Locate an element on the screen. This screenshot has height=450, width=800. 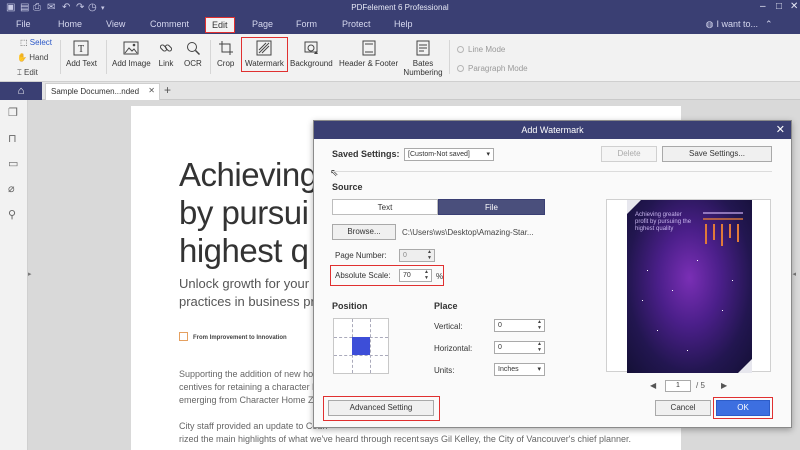
units-dropdown: Inches ▾ is located at coordinates (519, 369).